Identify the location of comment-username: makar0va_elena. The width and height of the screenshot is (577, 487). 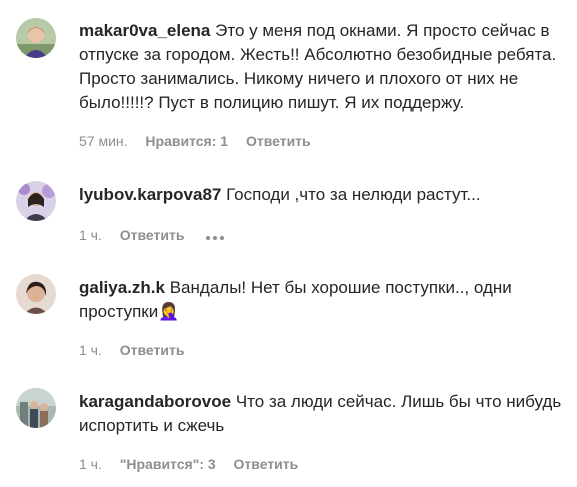
(144, 30).